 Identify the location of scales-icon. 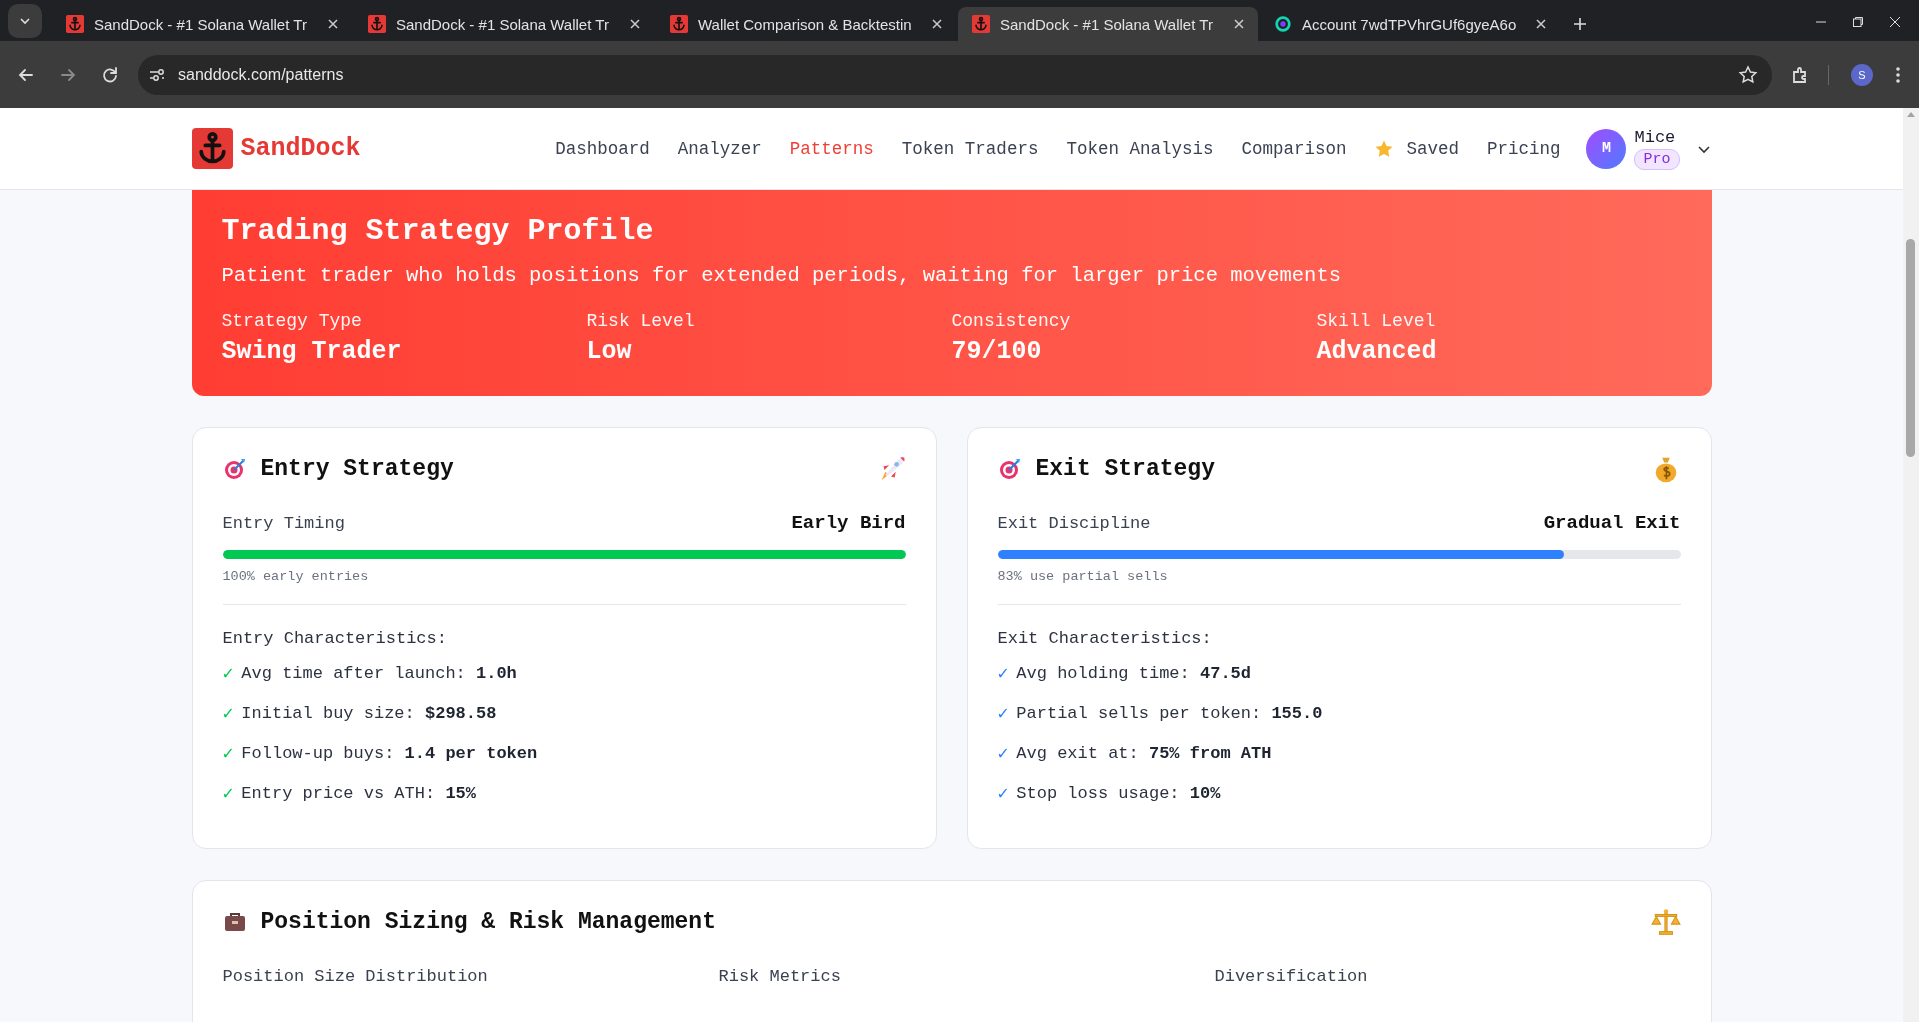
(1665, 922).